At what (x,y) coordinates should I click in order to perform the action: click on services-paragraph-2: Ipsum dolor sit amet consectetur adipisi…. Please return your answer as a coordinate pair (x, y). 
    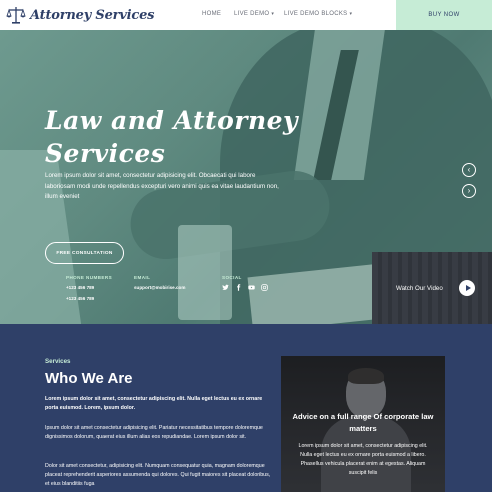
    Looking at the image, I should click on (154, 432).